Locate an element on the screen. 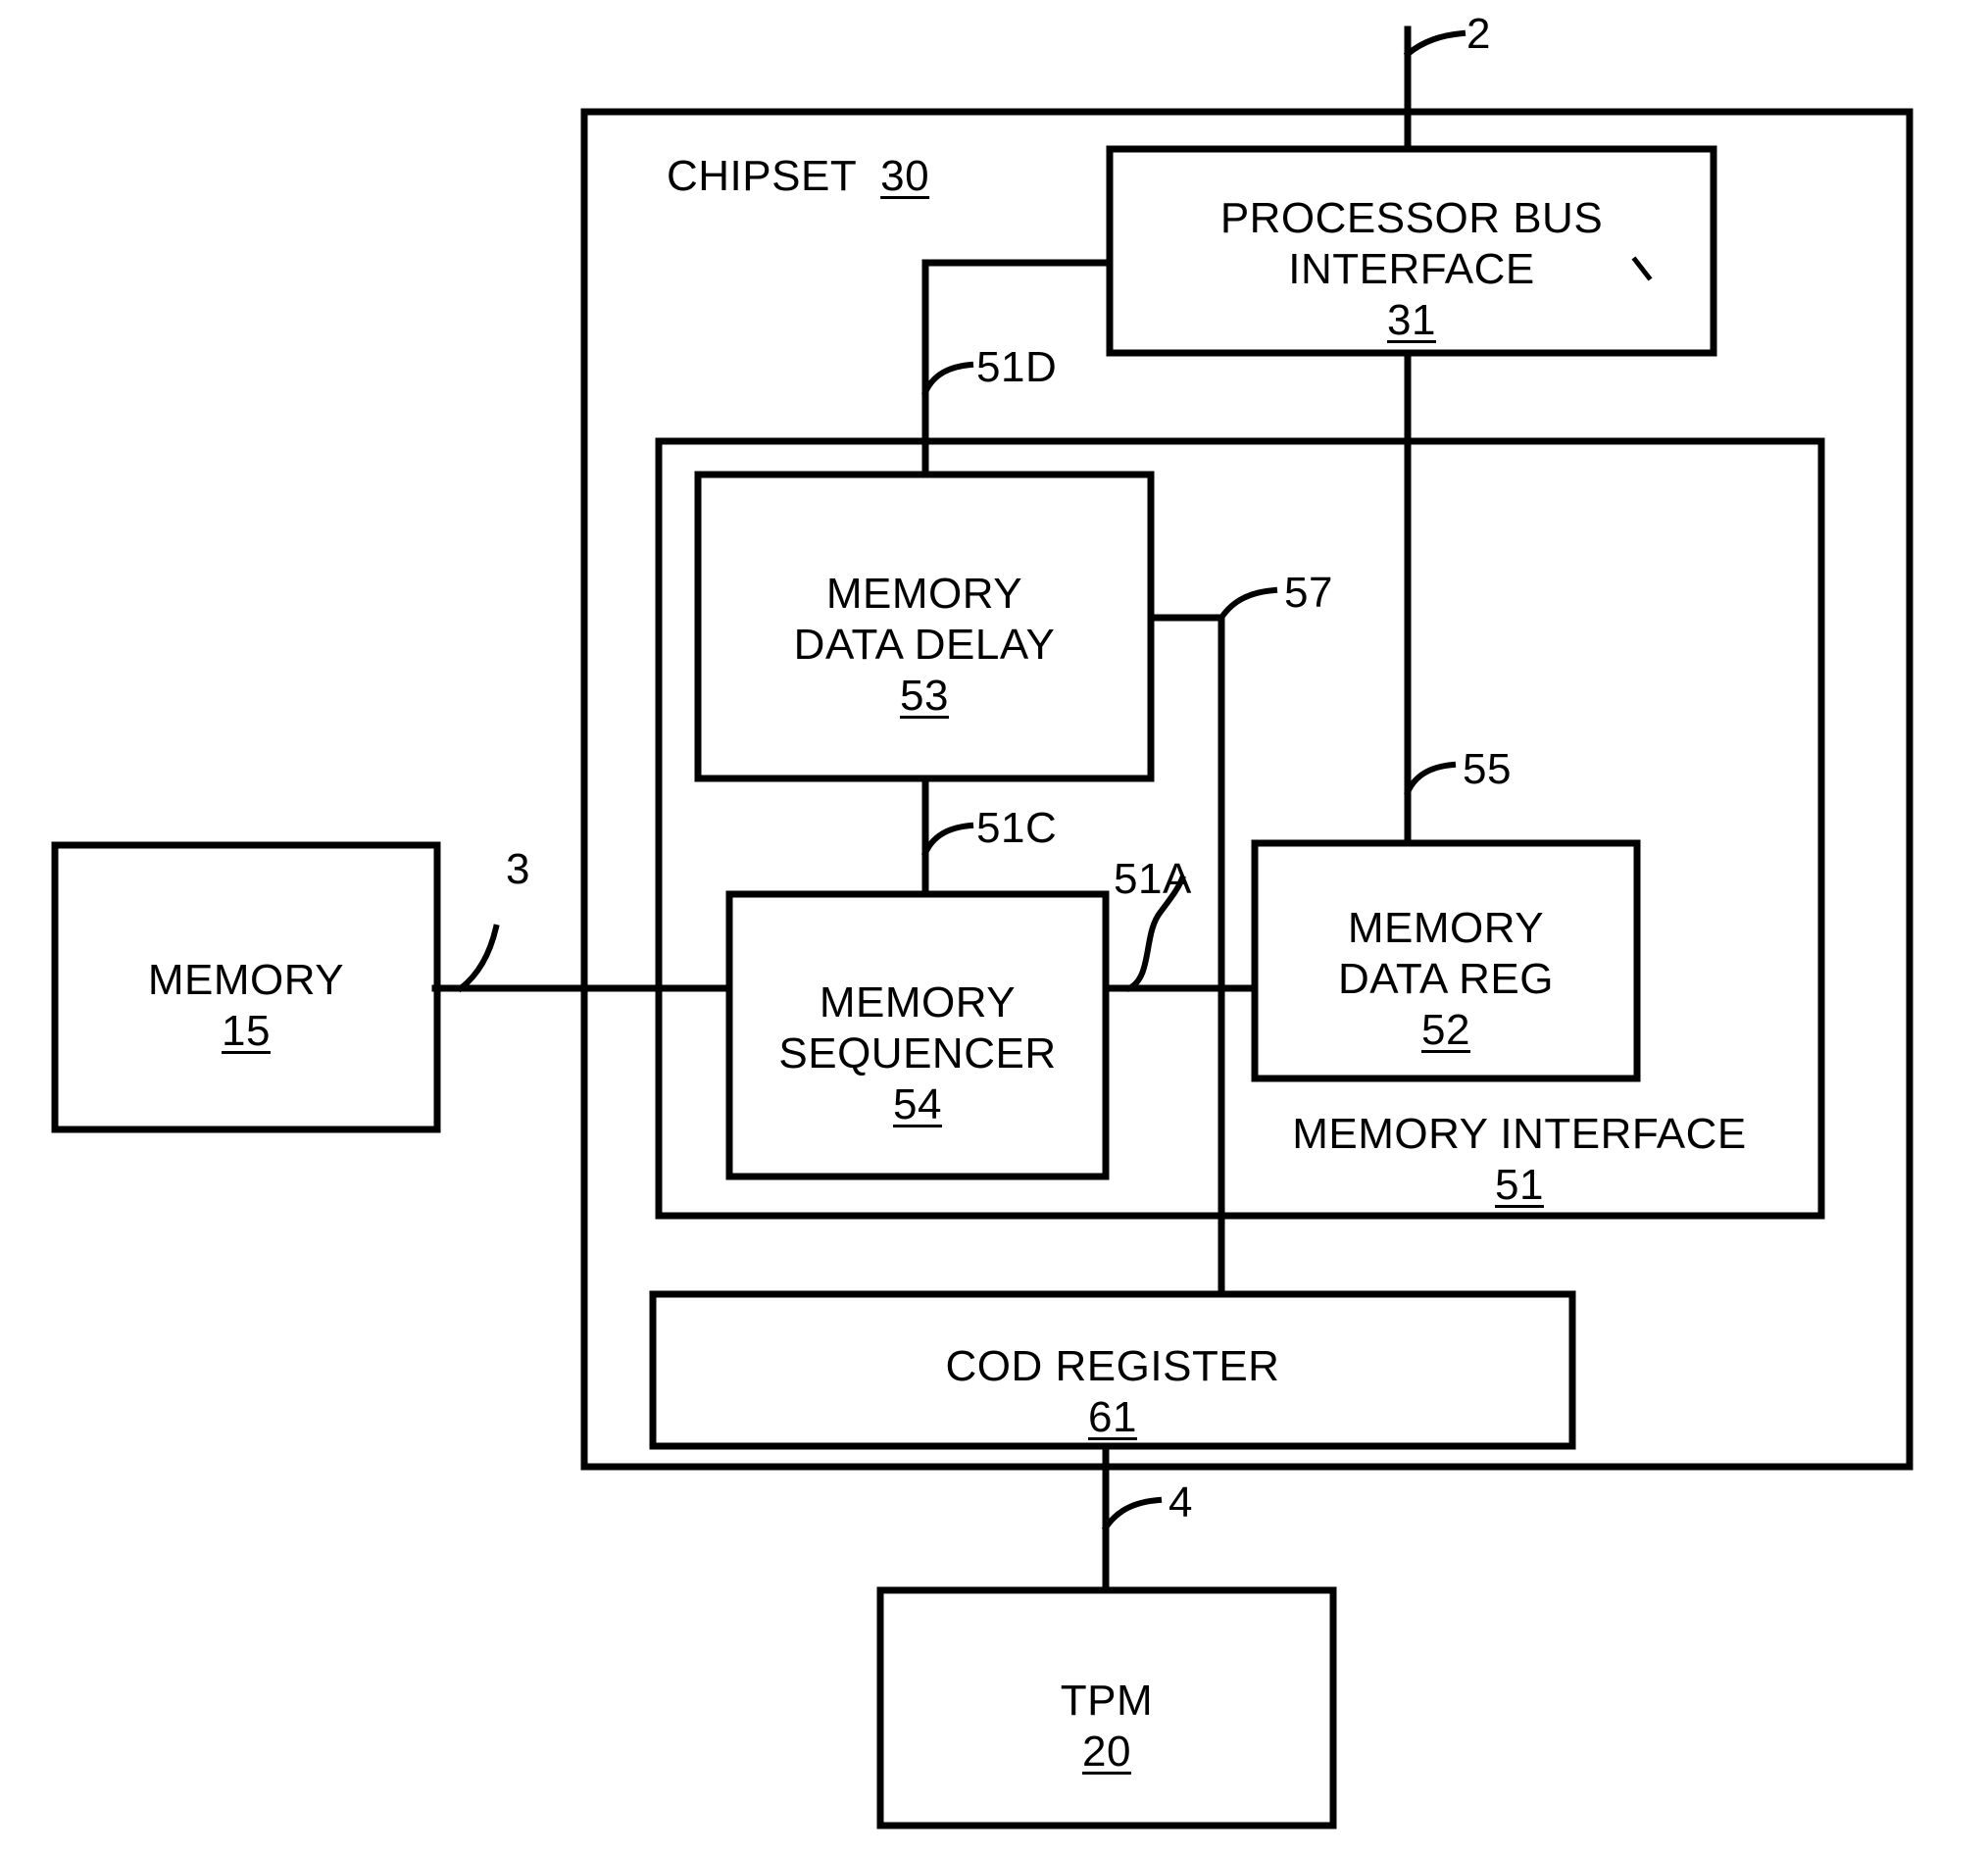 Image resolution: width=1988 pixels, height=1853 pixels. pbi-numeral: 31 is located at coordinates (1411, 320).